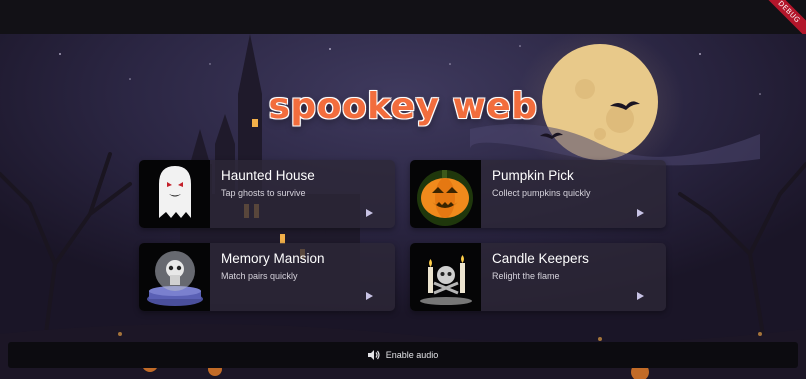 Image resolution: width=806 pixels, height=379 pixels. I want to click on card-title: Haunted House, so click(268, 175).